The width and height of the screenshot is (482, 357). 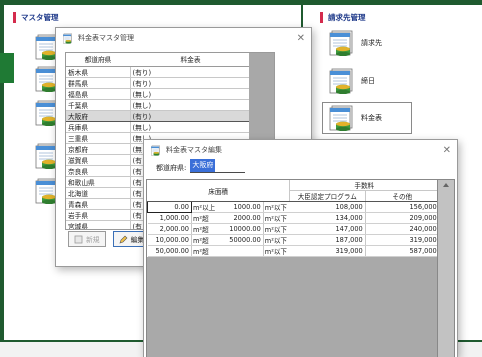 I want to click on area-to-cell: 2000.00, so click(x=240, y=218).